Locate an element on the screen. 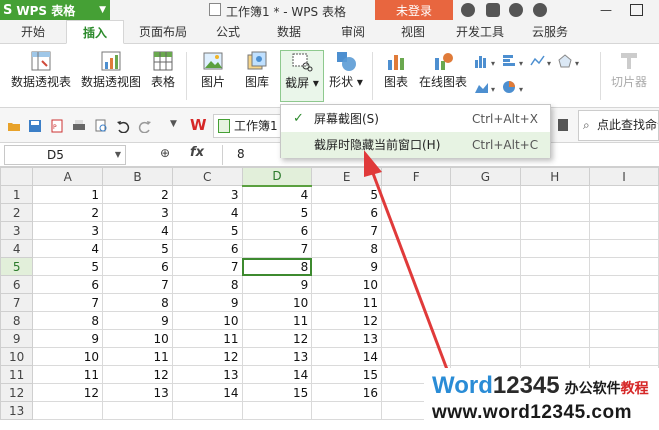  cell-b6: 7 is located at coordinates (137, 284).